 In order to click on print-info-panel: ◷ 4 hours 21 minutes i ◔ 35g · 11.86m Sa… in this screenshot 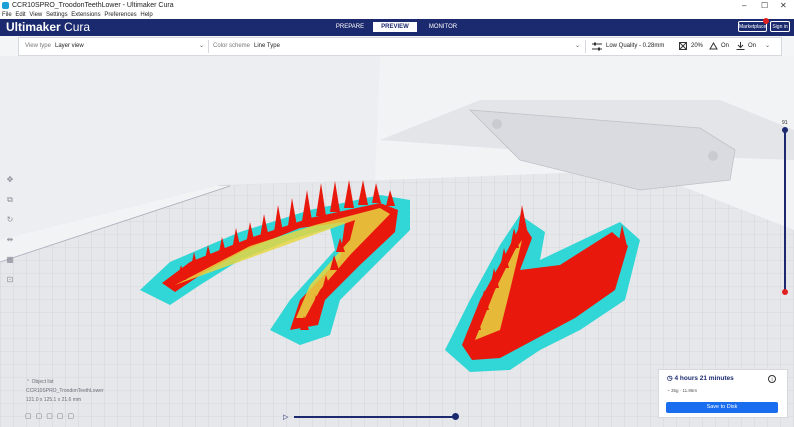, I will do `click(723, 393)`.